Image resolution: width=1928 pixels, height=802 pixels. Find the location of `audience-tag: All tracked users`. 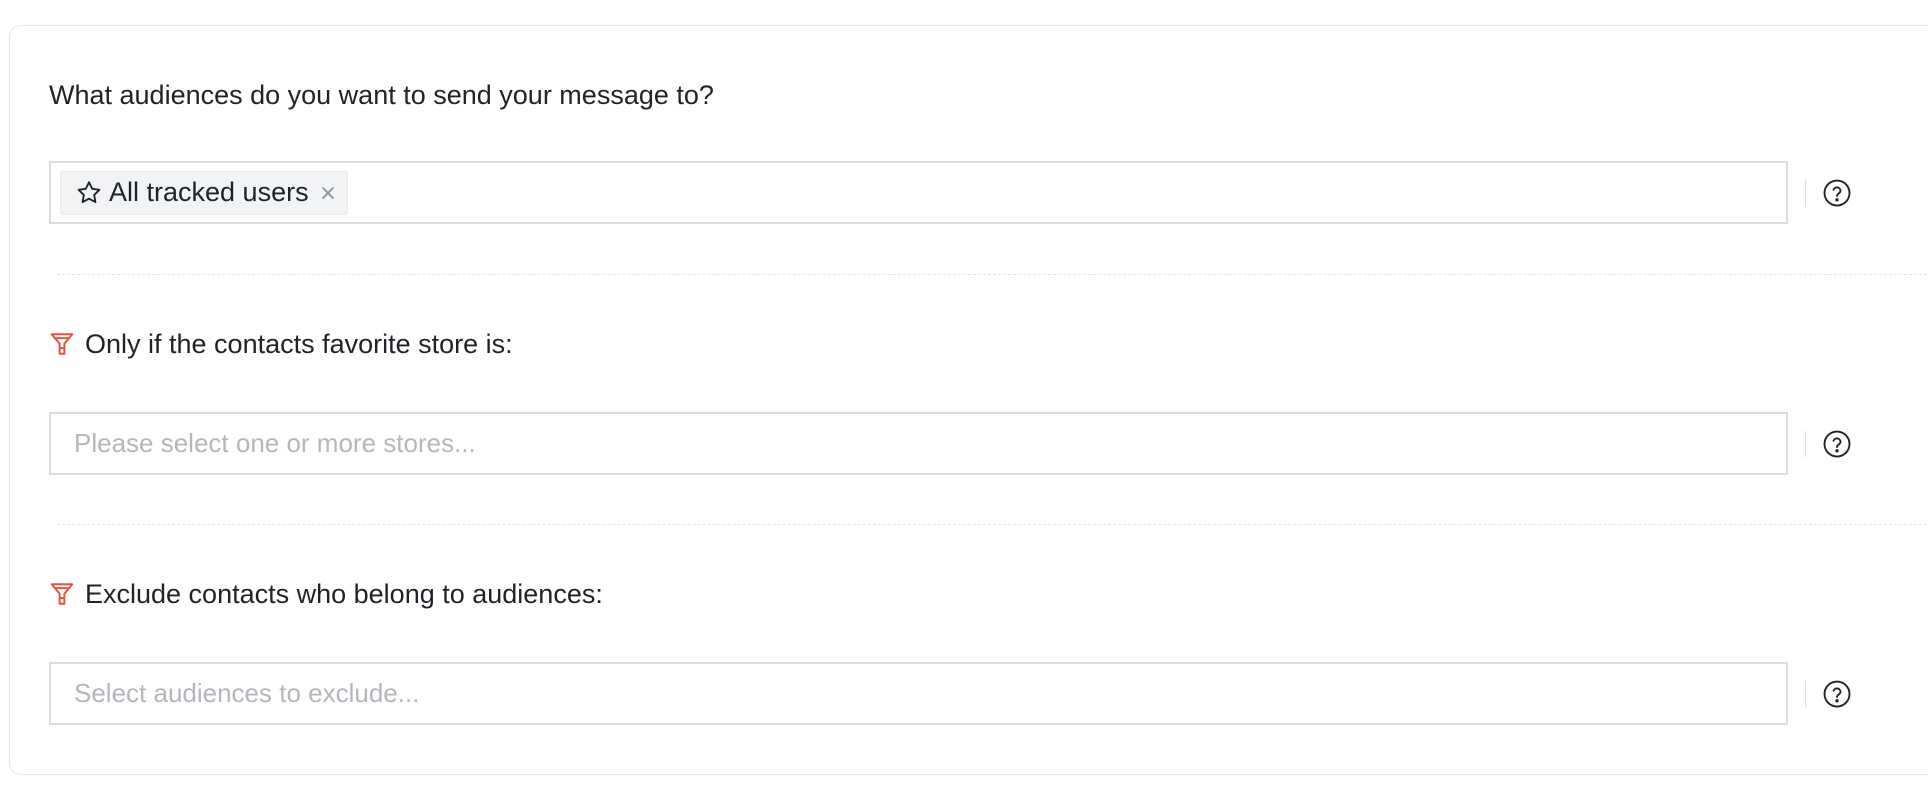

audience-tag: All tracked users is located at coordinates (204, 192).